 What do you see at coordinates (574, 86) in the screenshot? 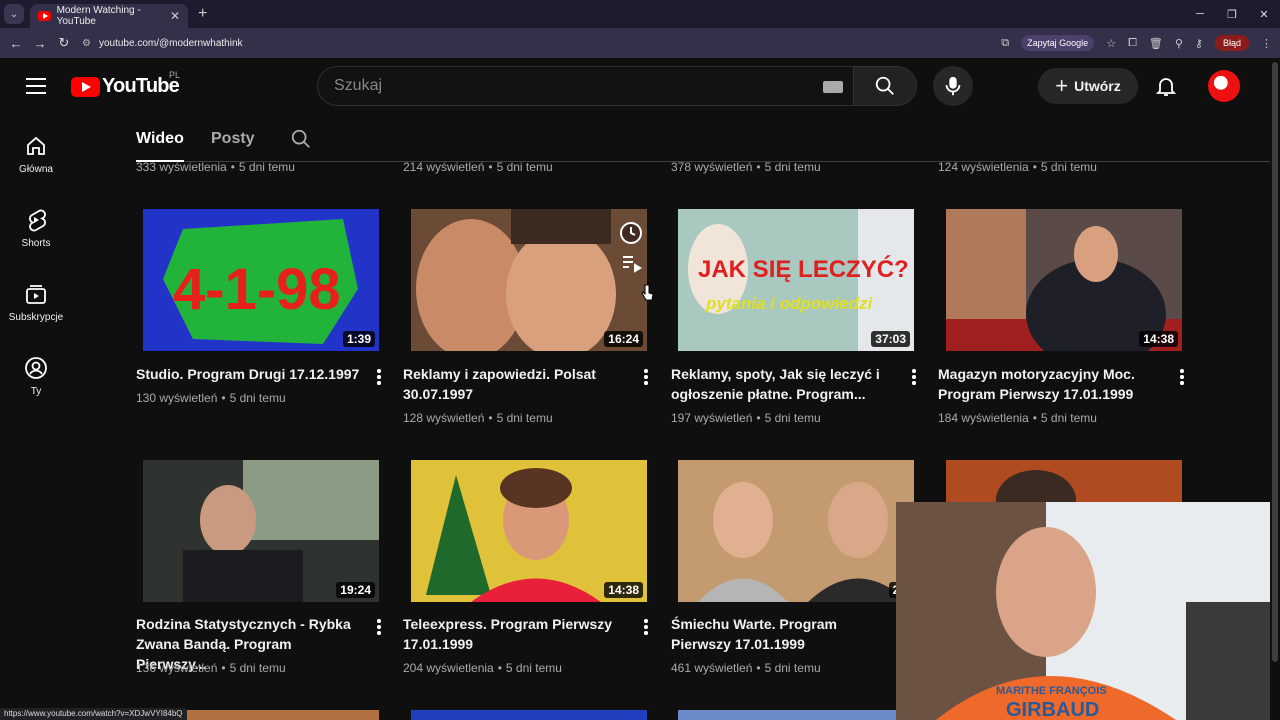
I see `search-input` at bounding box center [574, 86].